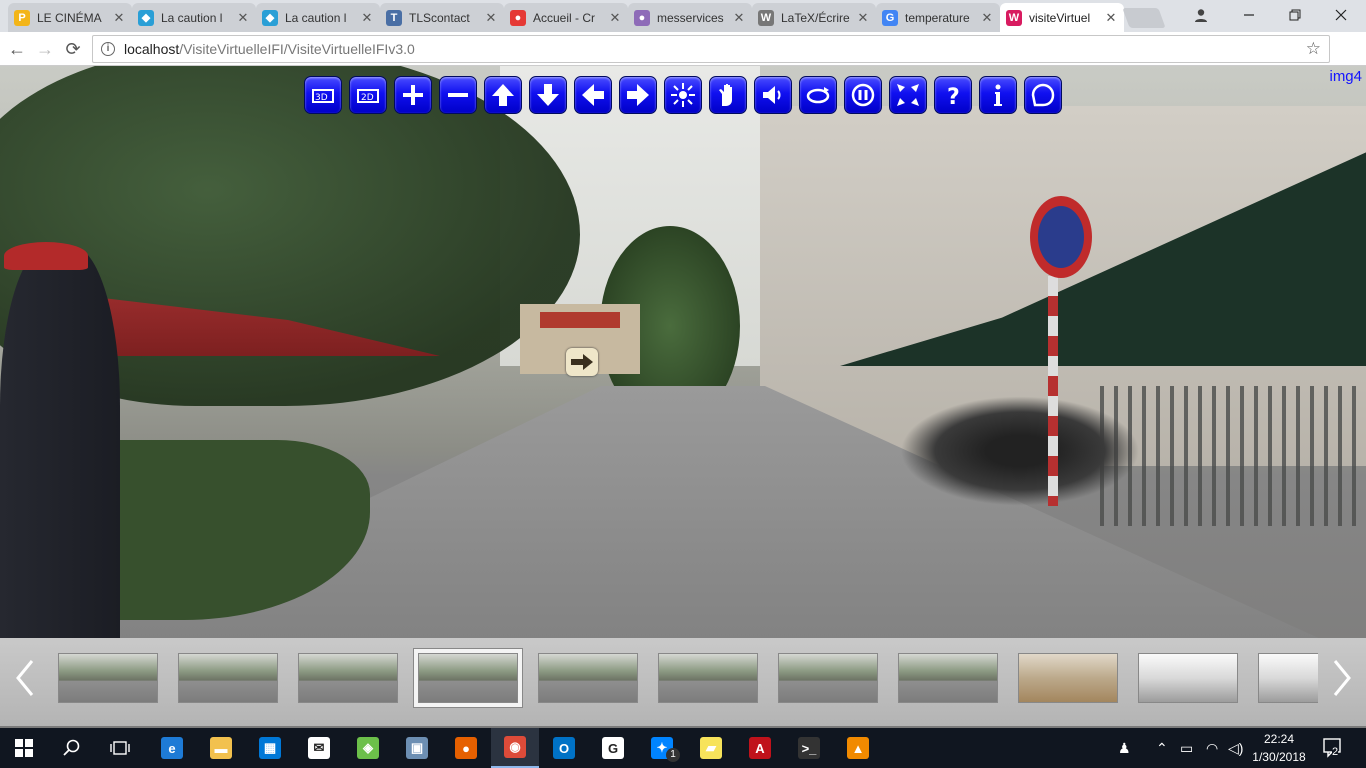 This screenshot has width=1366, height=768. I want to click on help-icon: ?, so click(953, 95).